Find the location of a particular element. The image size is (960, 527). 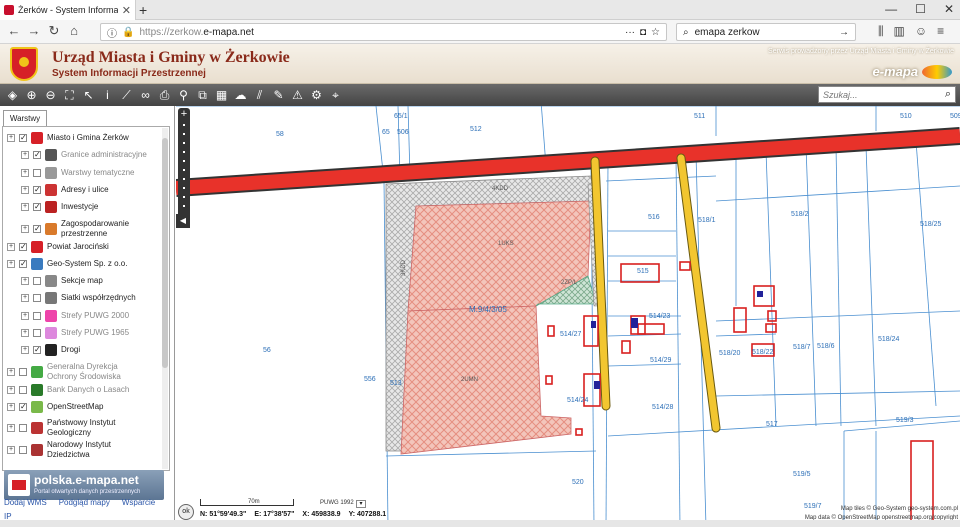

zoom-extent-icon: ⛶ is located at coordinates (69, 95).